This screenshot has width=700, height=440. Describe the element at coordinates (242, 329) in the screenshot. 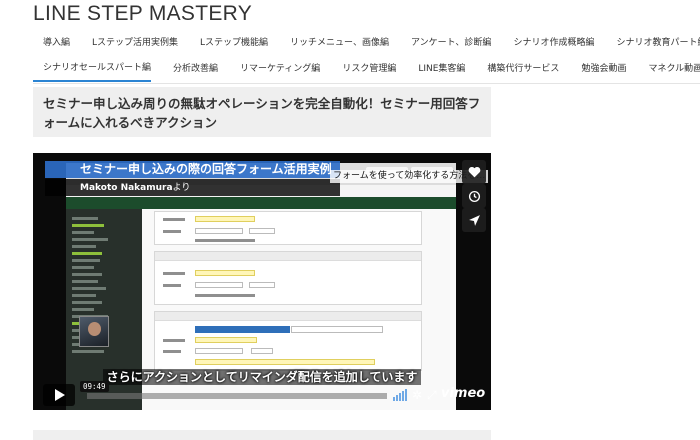

I see `form-toggle-on` at that location.